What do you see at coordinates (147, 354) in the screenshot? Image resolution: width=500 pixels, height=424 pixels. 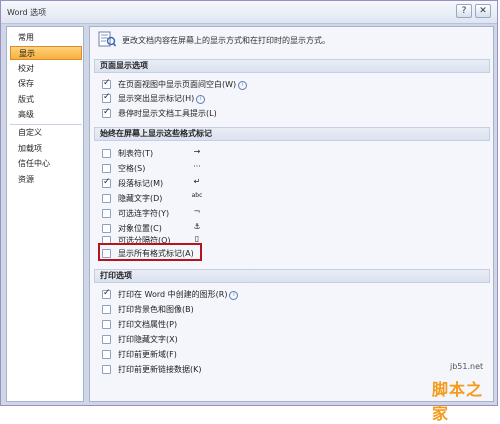 I see `option-label: 打印前更新域(F)` at bounding box center [147, 354].